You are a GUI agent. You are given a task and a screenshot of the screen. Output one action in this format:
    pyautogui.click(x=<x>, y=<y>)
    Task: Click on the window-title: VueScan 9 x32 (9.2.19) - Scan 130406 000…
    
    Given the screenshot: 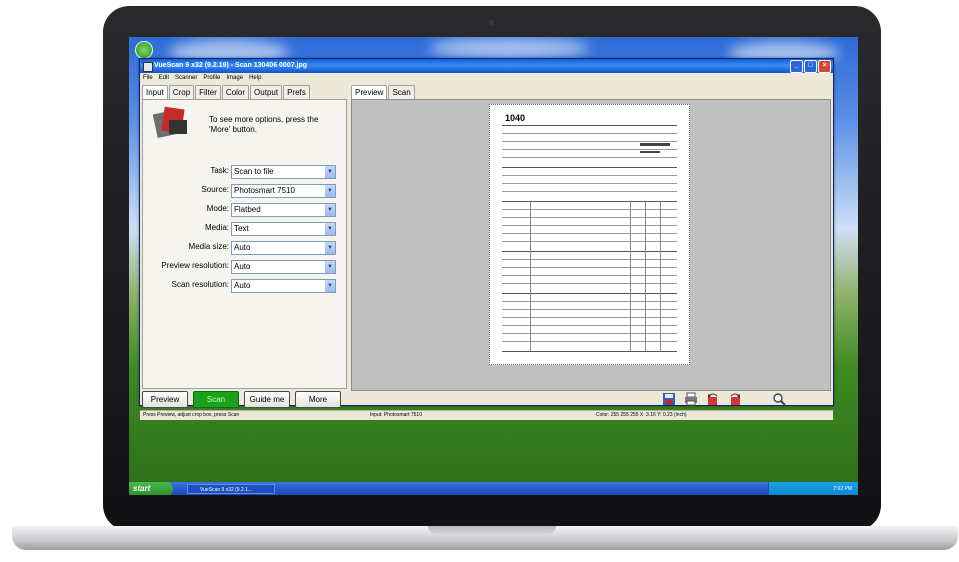 What is the action you would take?
    pyautogui.click(x=231, y=65)
    